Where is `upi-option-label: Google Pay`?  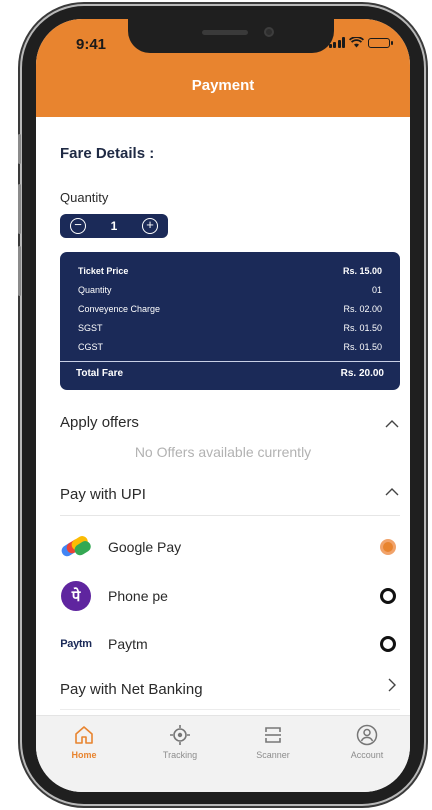
upi-option-label: Google Pay is located at coordinates (145, 547).